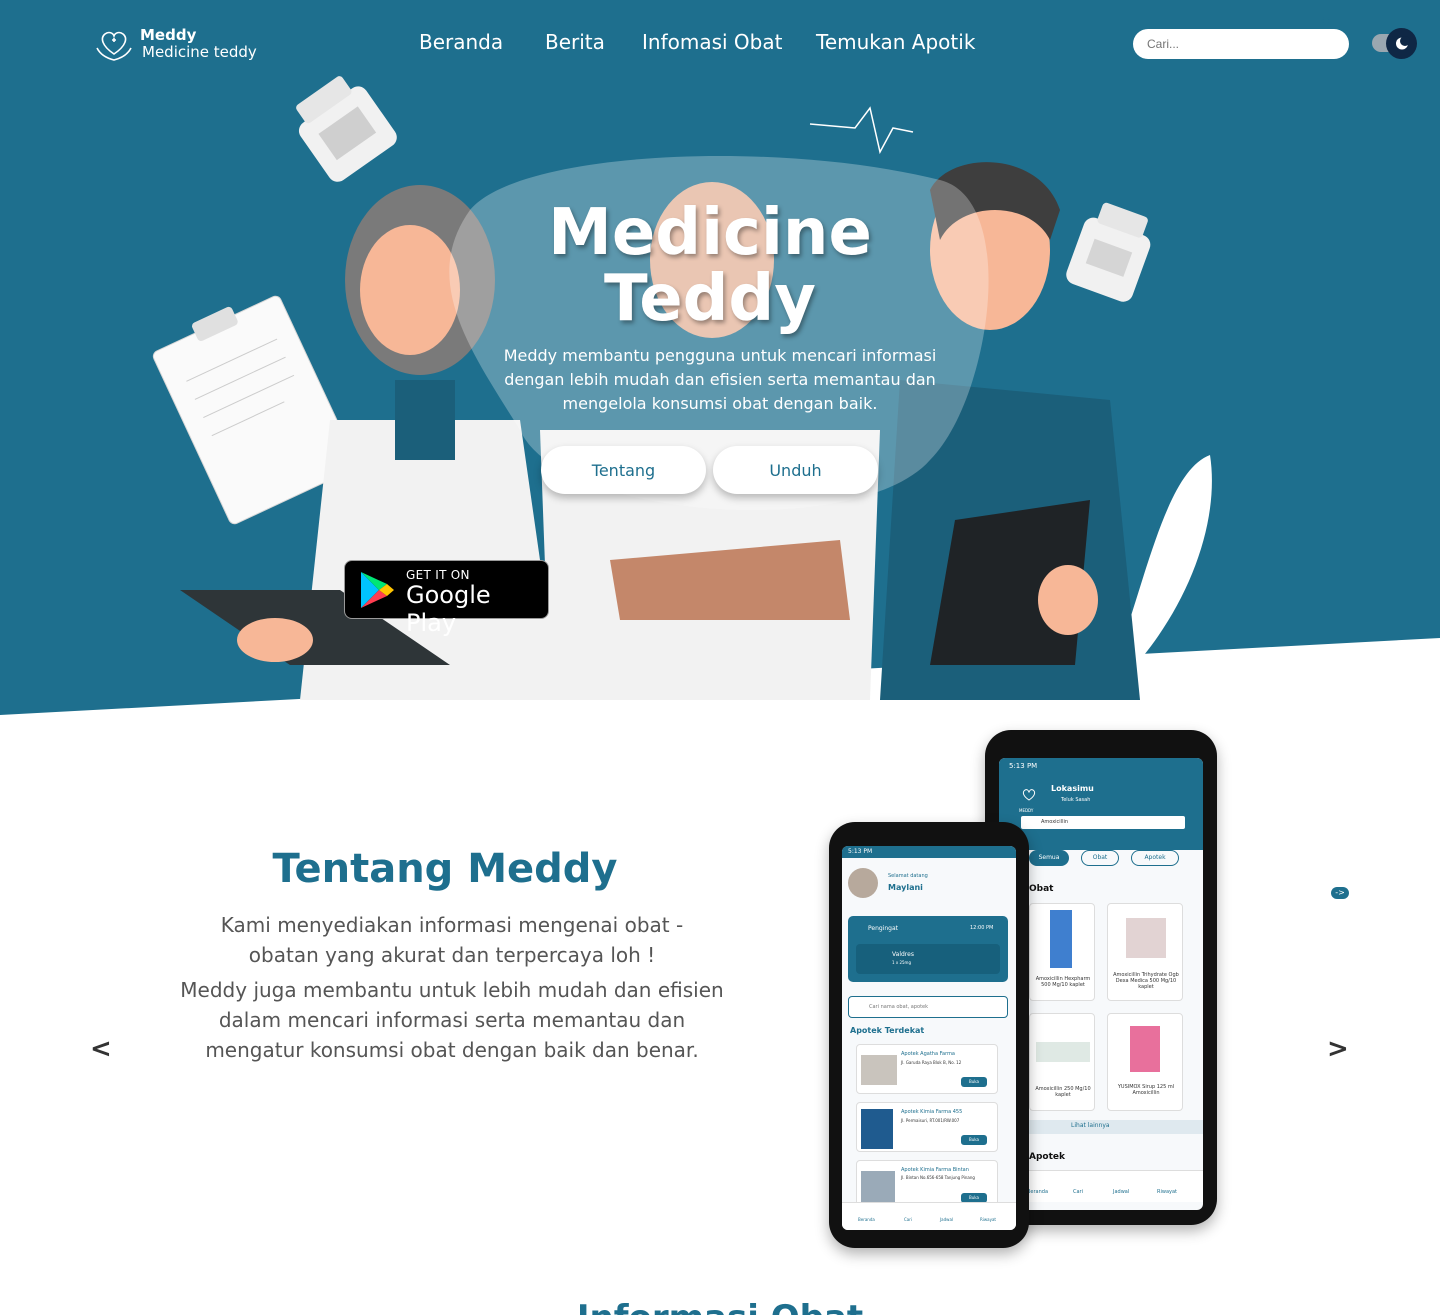 This screenshot has width=1440, height=1315. I want to click on phone-location: Teluk Sasah, so click(1076, 800).